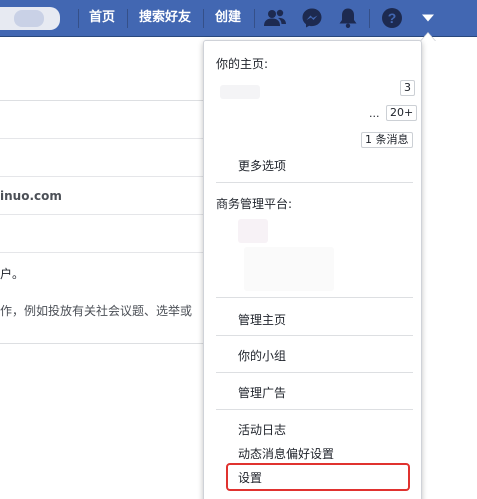 This screenshot has width=477, height=499. Describe the element at coordinates (286, 453) in the screenshot. I see `news-feed-preferences-link: 动态消息偏好设置` at that location.